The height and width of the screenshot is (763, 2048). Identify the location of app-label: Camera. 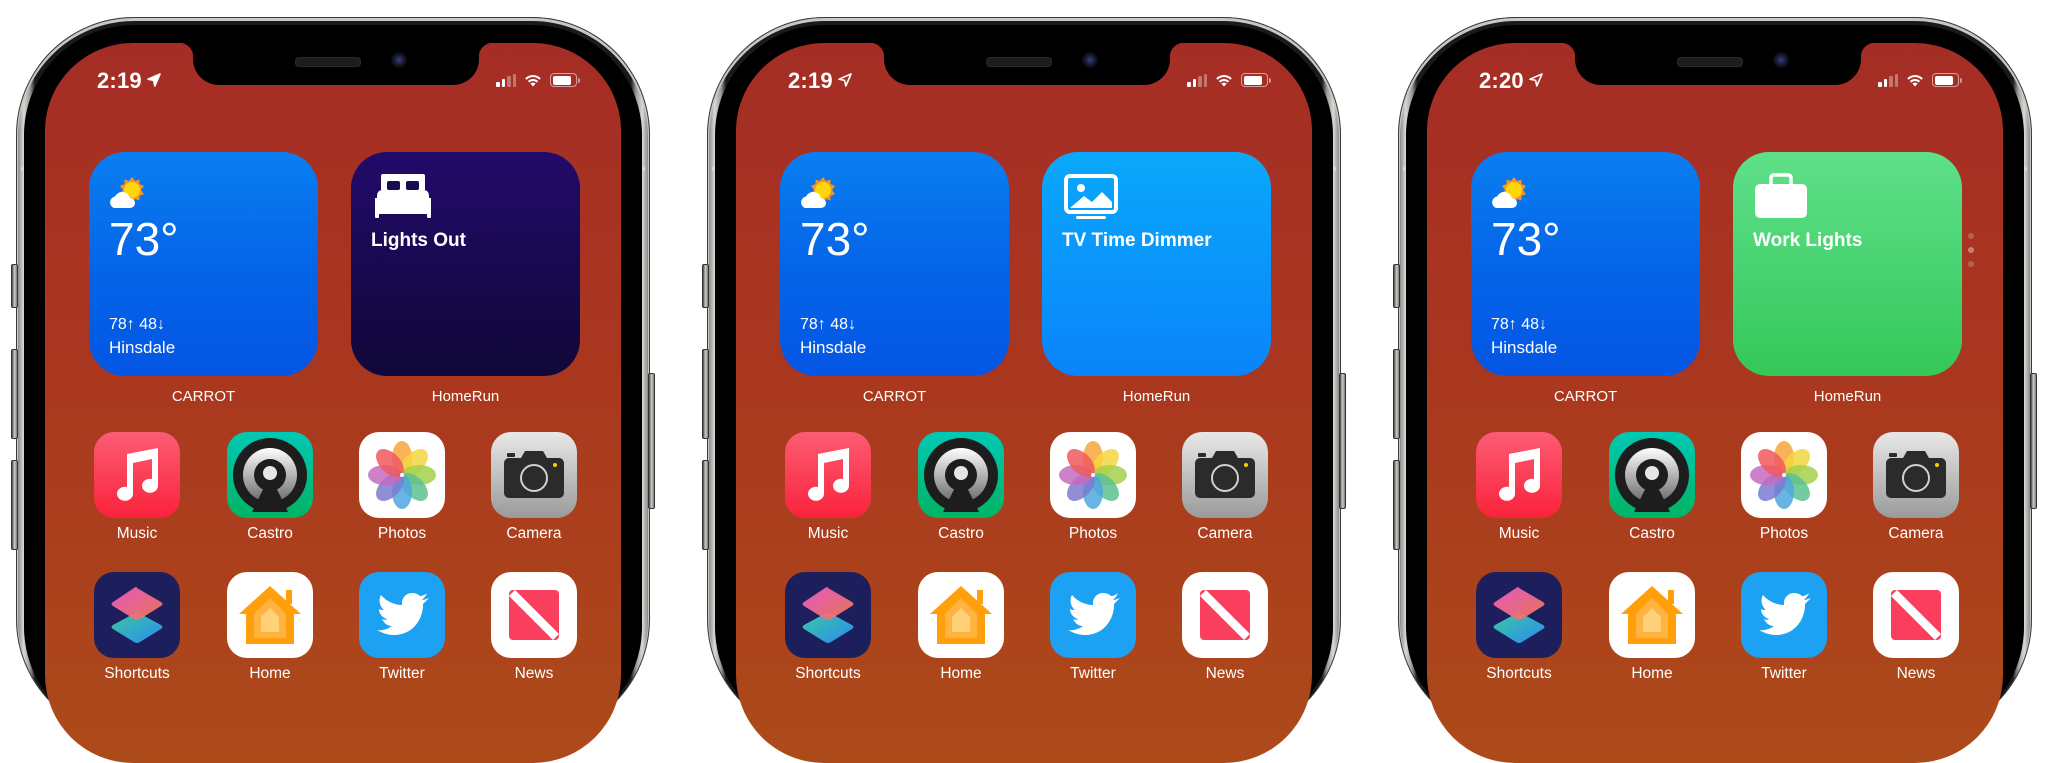
(1225, 533).